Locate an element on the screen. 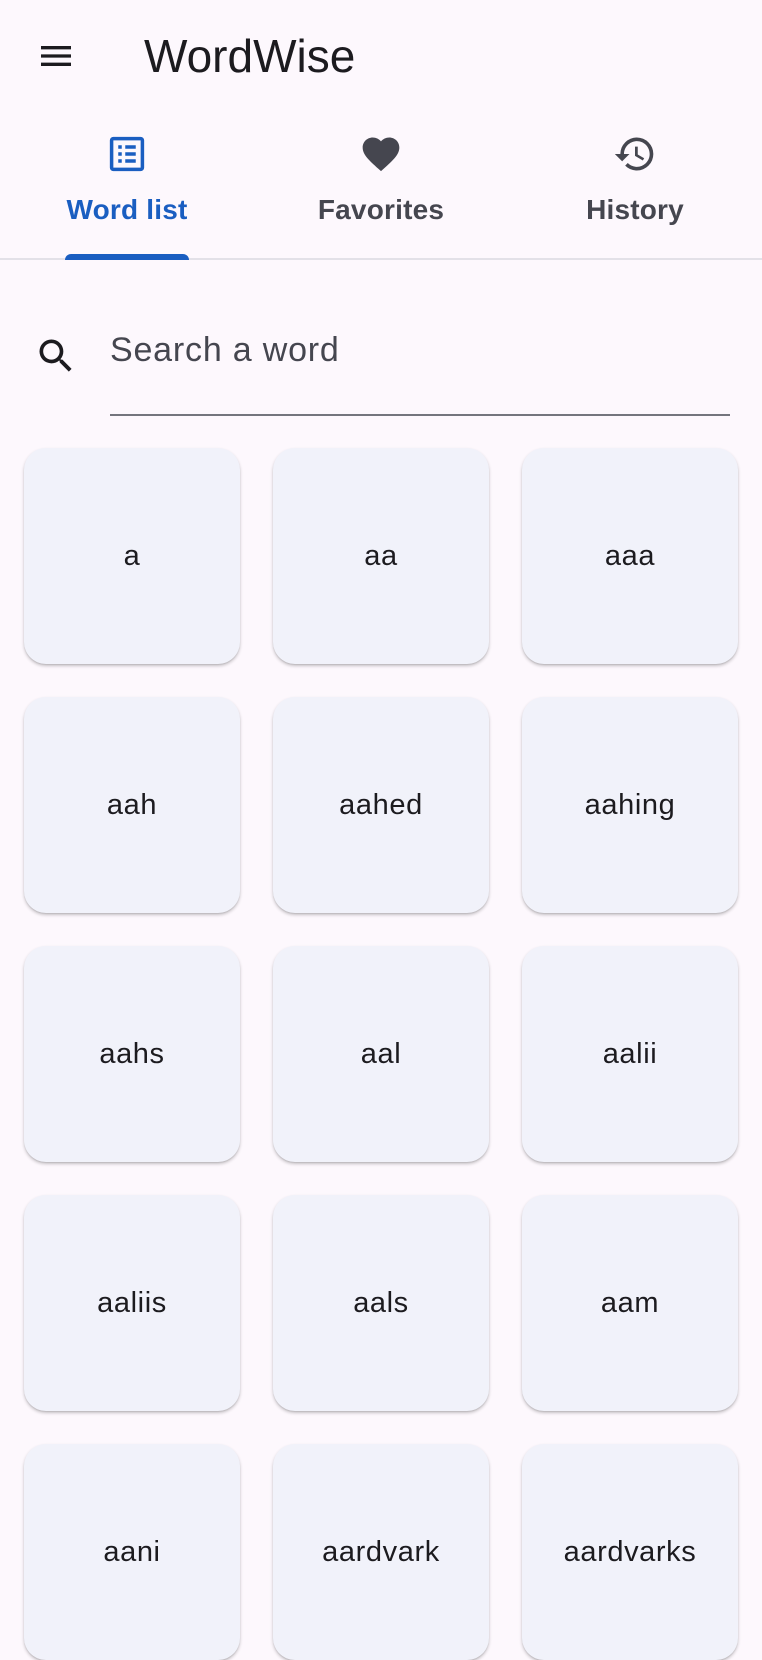  word-card: aahing is located at coordinates (630, 805).